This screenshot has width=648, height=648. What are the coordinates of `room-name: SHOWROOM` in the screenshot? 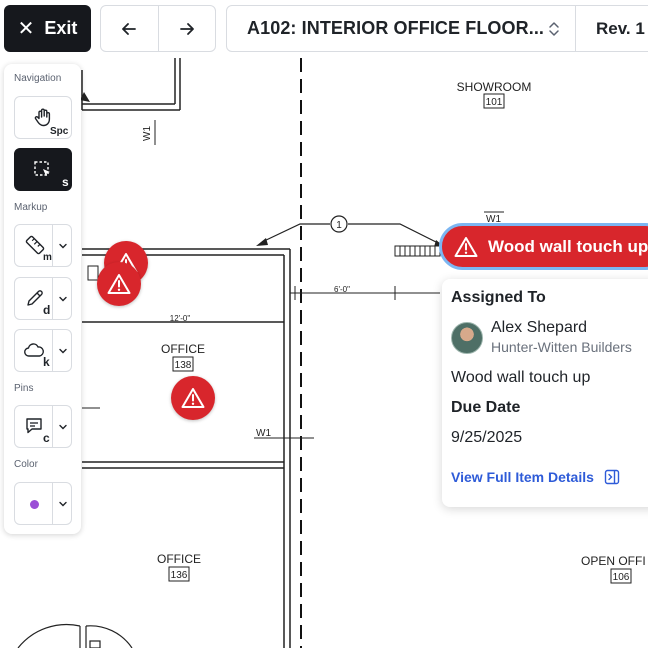 It's located at (494, 87).